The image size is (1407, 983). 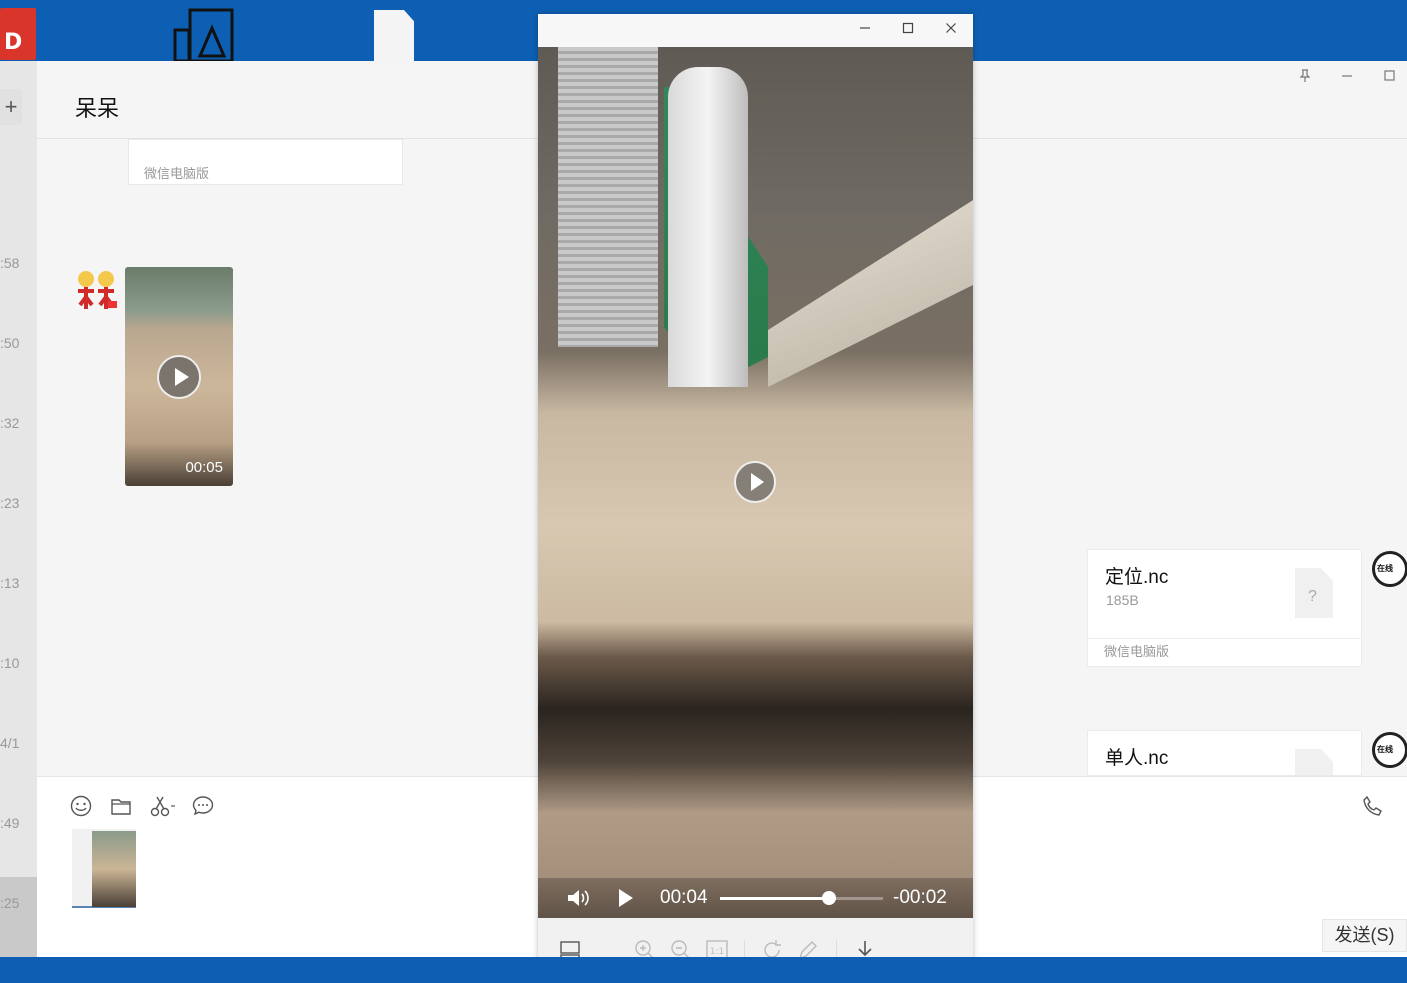 What do you see at coordinates (1137, 758) in the screenshot?
I see `file-name: 单人.nc` at bounding box center [1137, 758].